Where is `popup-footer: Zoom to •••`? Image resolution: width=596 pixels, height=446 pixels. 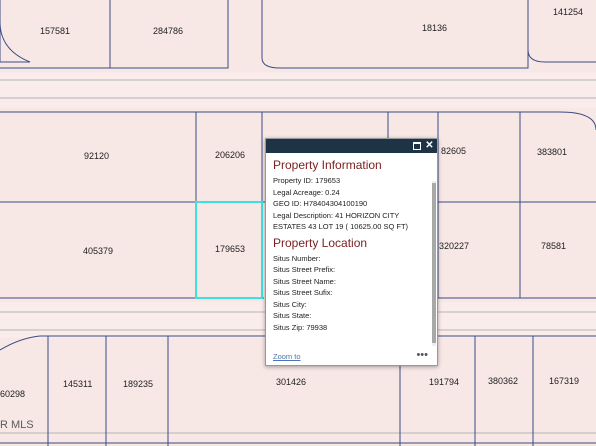
popup-footer: Zoom to ••• is located at coordinates (351, 355).